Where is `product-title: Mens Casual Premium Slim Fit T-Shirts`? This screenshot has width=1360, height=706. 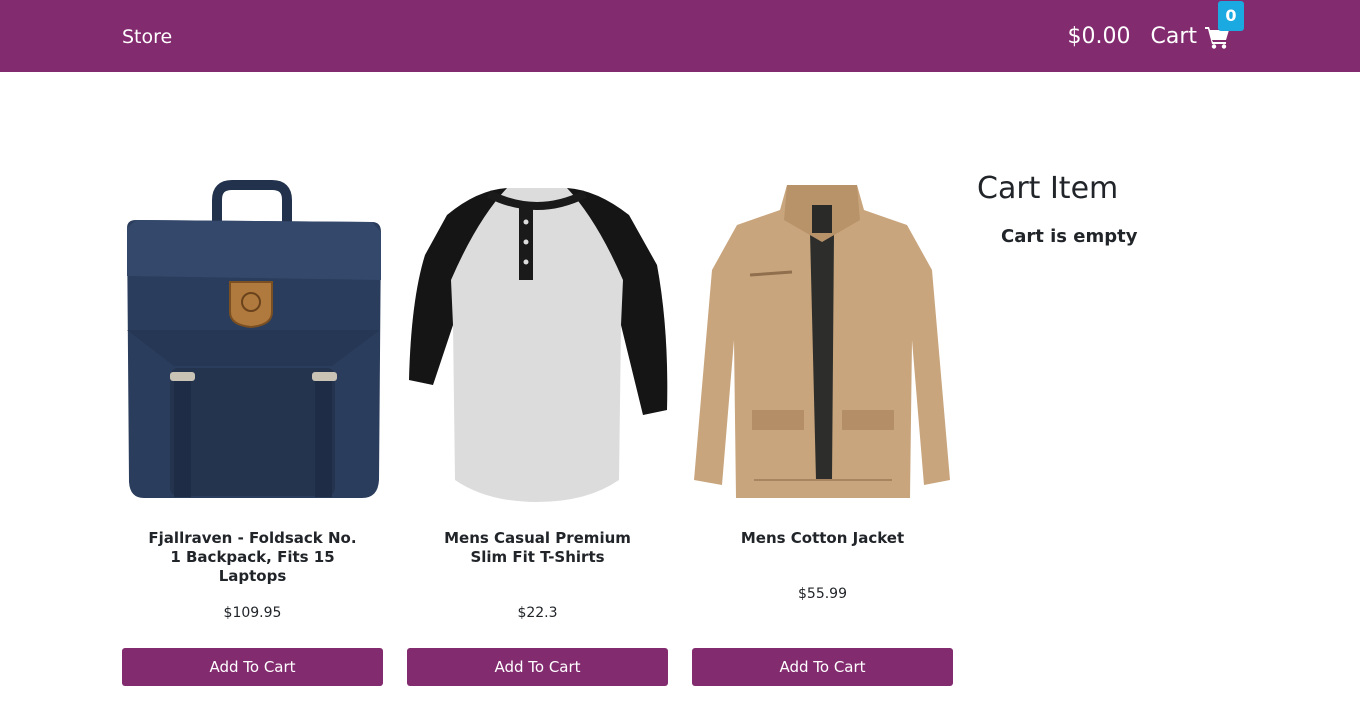 product-title: Mens Casual Premium Slim Fit T-Shirts is located at coordinates (537, 547).